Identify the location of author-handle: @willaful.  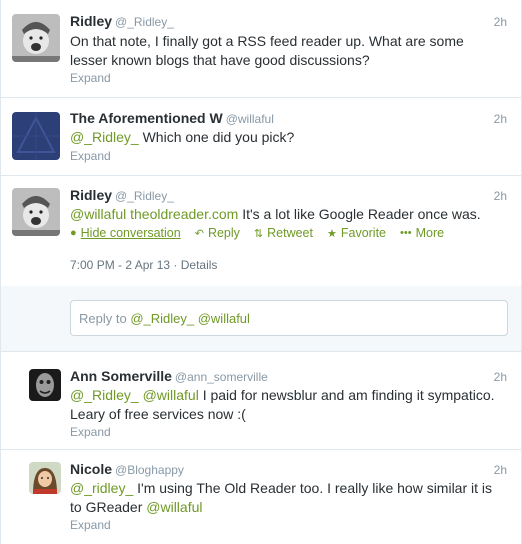
(250, 119).